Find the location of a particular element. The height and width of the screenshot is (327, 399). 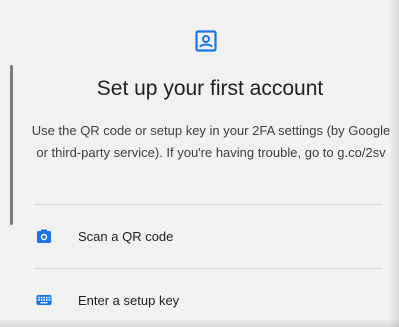

account-box-icon is located at coordinates (206, 41).